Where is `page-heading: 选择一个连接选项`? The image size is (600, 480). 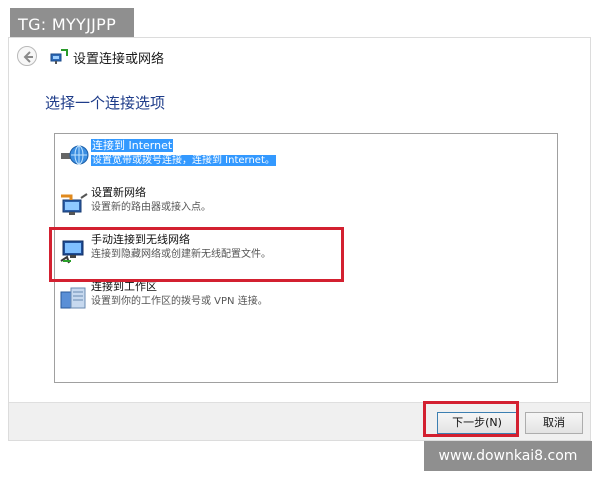 page-heading: 选择一个连接选项 is located at coordinates (105, 103).